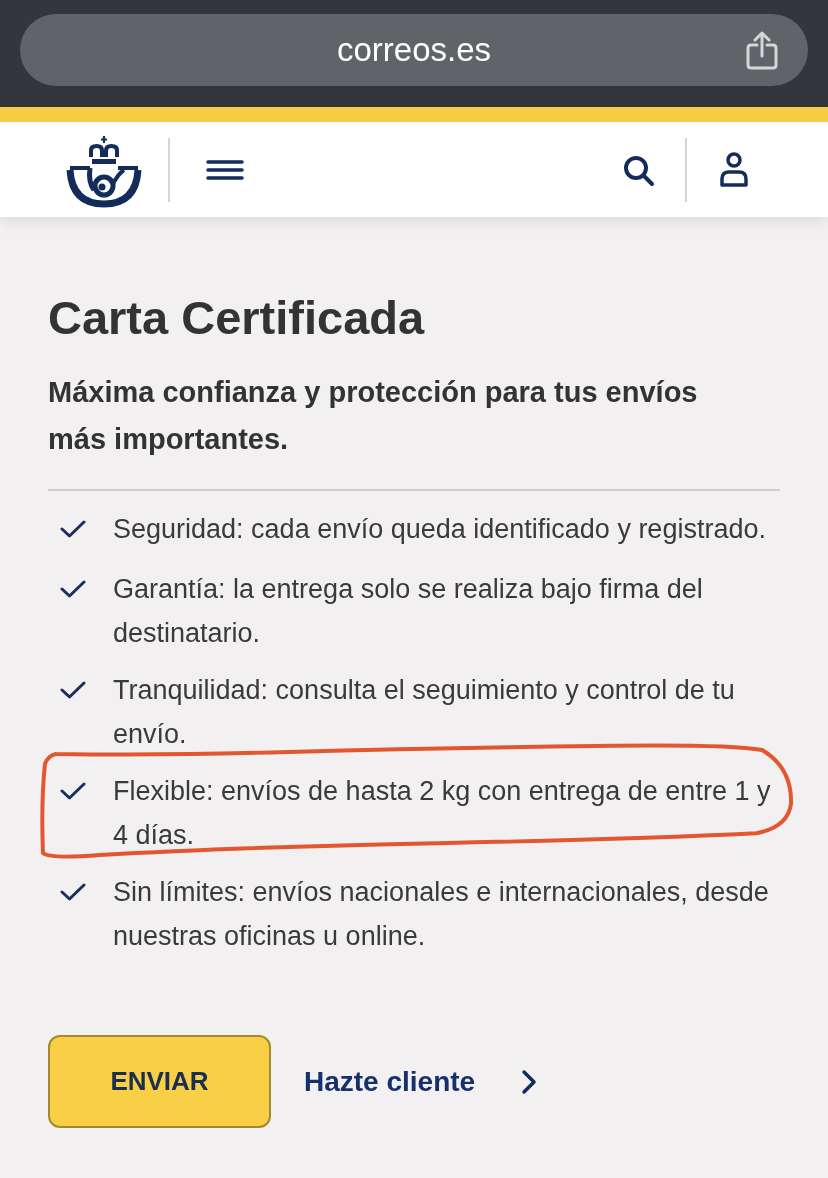  What do you see at coordinates (159, 1081) in the screenshot?
I see `send-button: ENVIAR` at bounding box center [159, 1081].